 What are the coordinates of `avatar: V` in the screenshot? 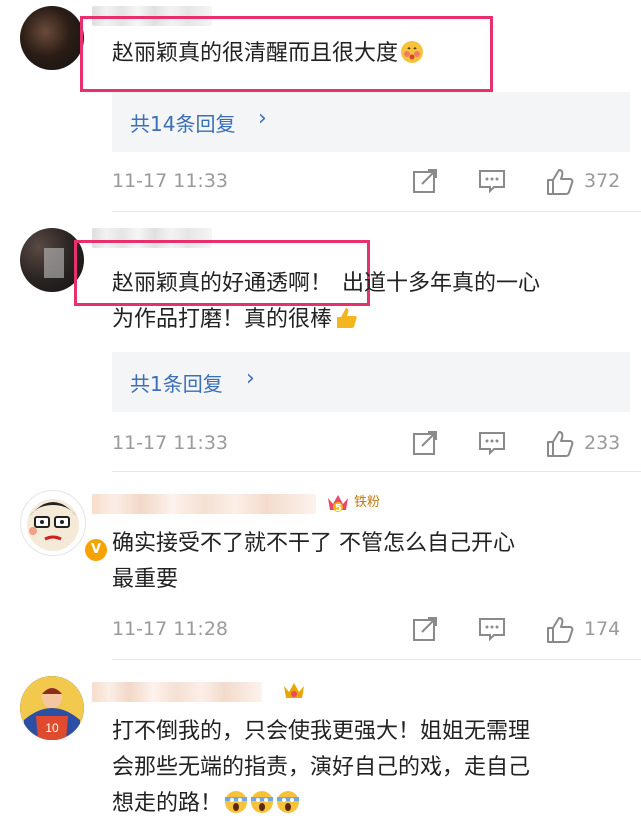 It's located at (64, 526).